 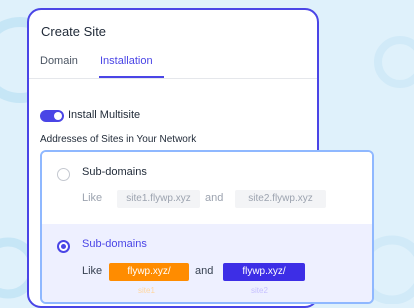 I want to click on example-path2-chip: flywp.xyz/, so click(x=264, y=272).